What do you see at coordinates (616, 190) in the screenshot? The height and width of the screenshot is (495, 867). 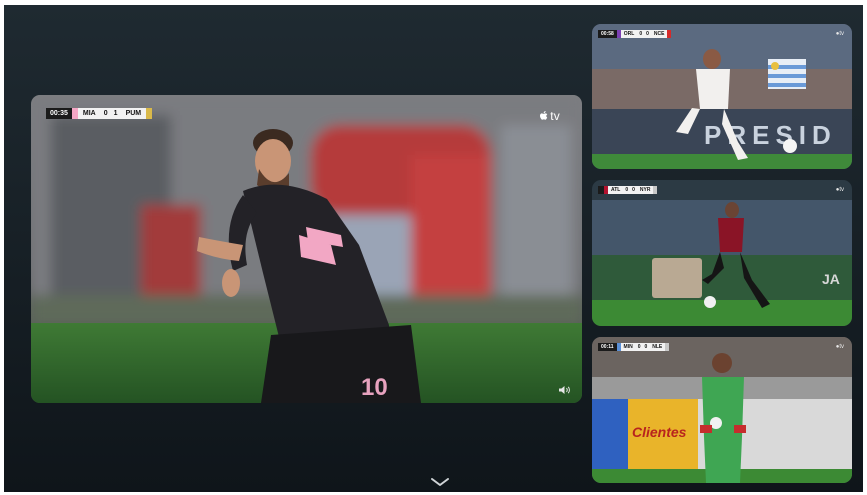 I see `home-team-name-2: ATL` at bounding box center [616, 190].